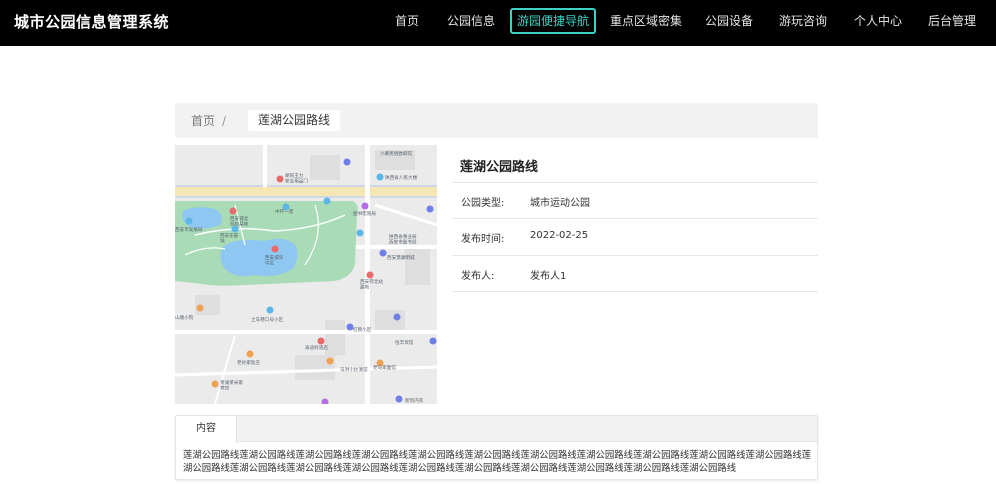 The width and height of the screenshot is (996, 484). Describe the element at coordinates (364, 213) in the screenshot. I see `map-label: 图书宏观局` at that location.